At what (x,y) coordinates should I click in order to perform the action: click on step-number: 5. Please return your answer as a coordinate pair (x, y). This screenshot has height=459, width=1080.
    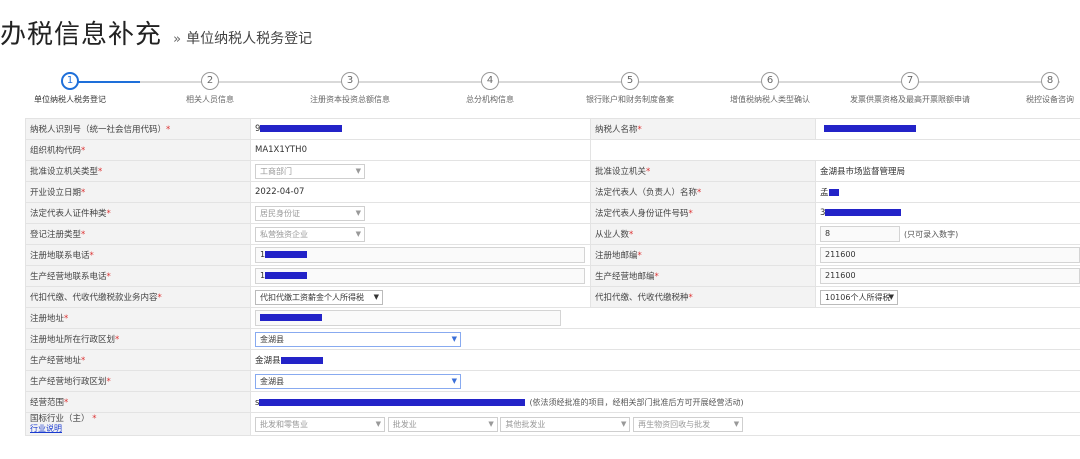
    Looking at the image, I should click on (630, 81).